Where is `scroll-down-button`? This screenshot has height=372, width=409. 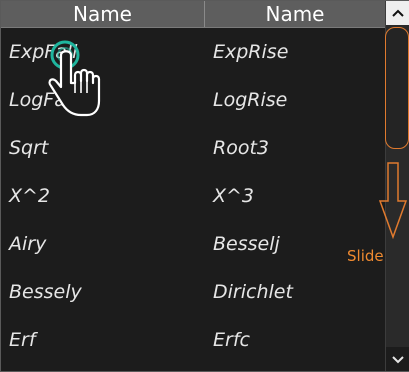
scroll-down-button is located at coordinates (397, 359).